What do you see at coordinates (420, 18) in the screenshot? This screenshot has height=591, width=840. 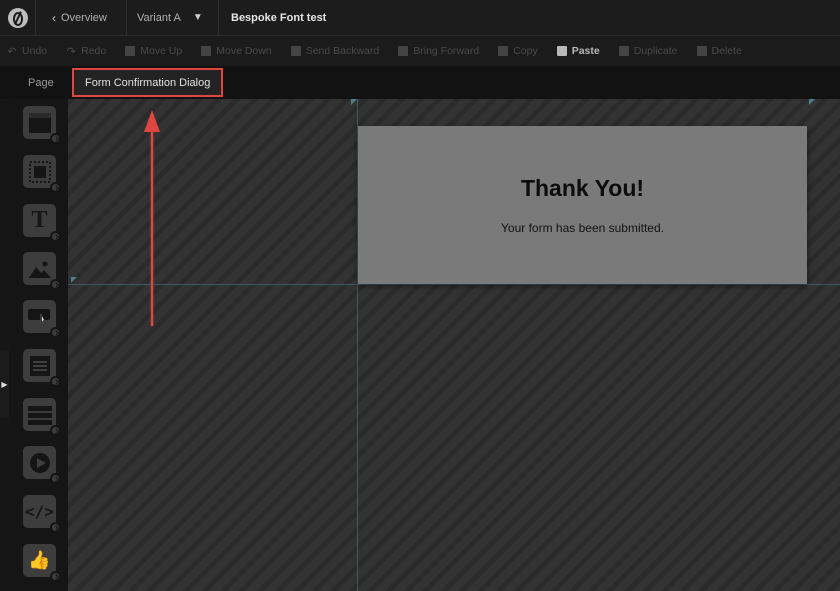 I see `top-bar: ‹ Overview Variant A ▼ Bespoke Font test` at bounding box center [420, 18].